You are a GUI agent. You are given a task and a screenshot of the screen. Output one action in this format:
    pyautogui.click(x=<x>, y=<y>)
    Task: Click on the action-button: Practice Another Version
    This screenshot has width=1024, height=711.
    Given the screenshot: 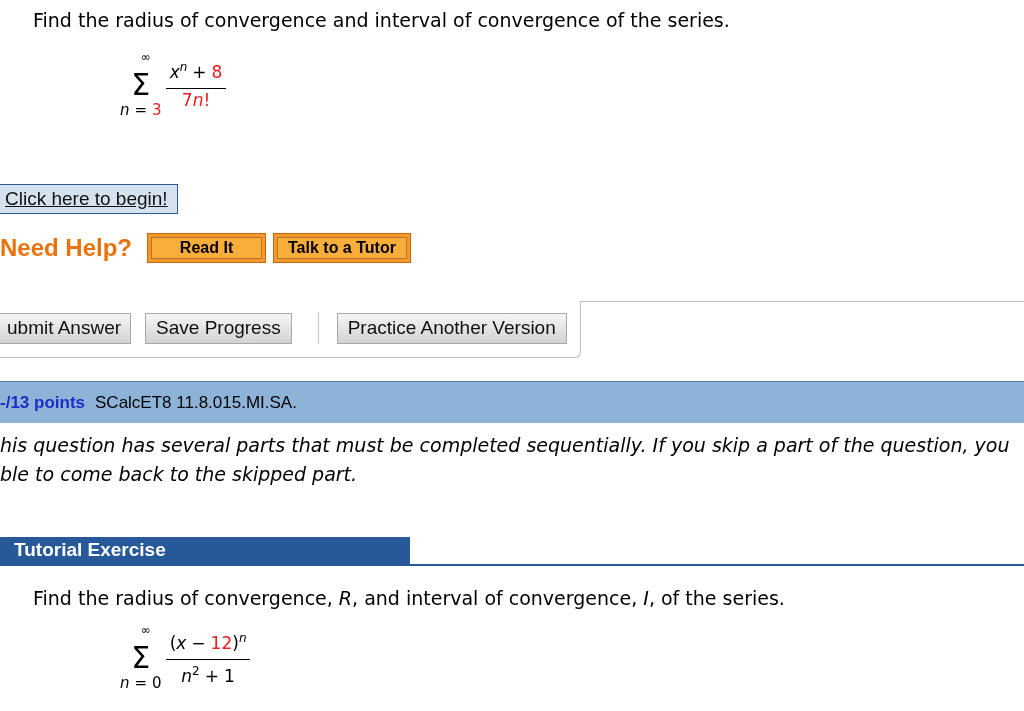 What is the action you would take?
    pyautogui.click(x=451, y=328)
    